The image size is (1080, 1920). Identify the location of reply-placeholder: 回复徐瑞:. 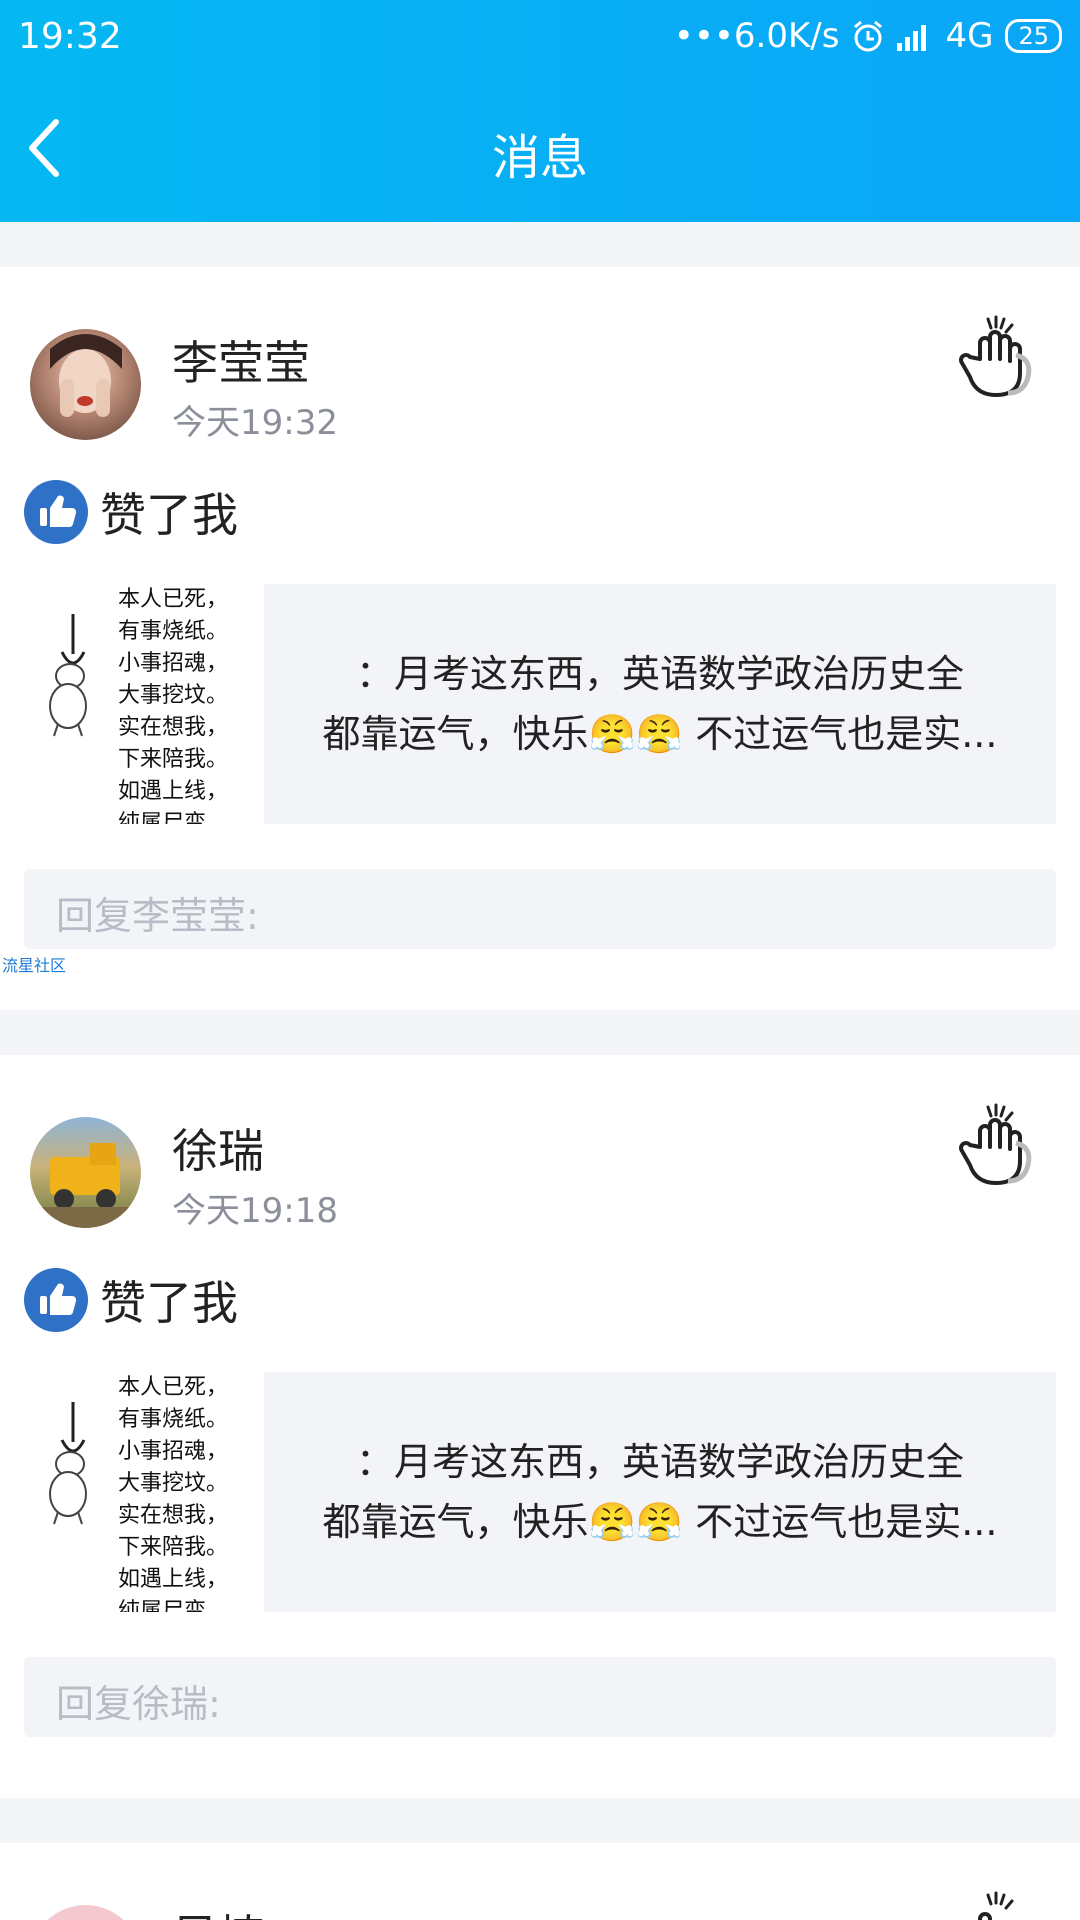
(138, 1704).